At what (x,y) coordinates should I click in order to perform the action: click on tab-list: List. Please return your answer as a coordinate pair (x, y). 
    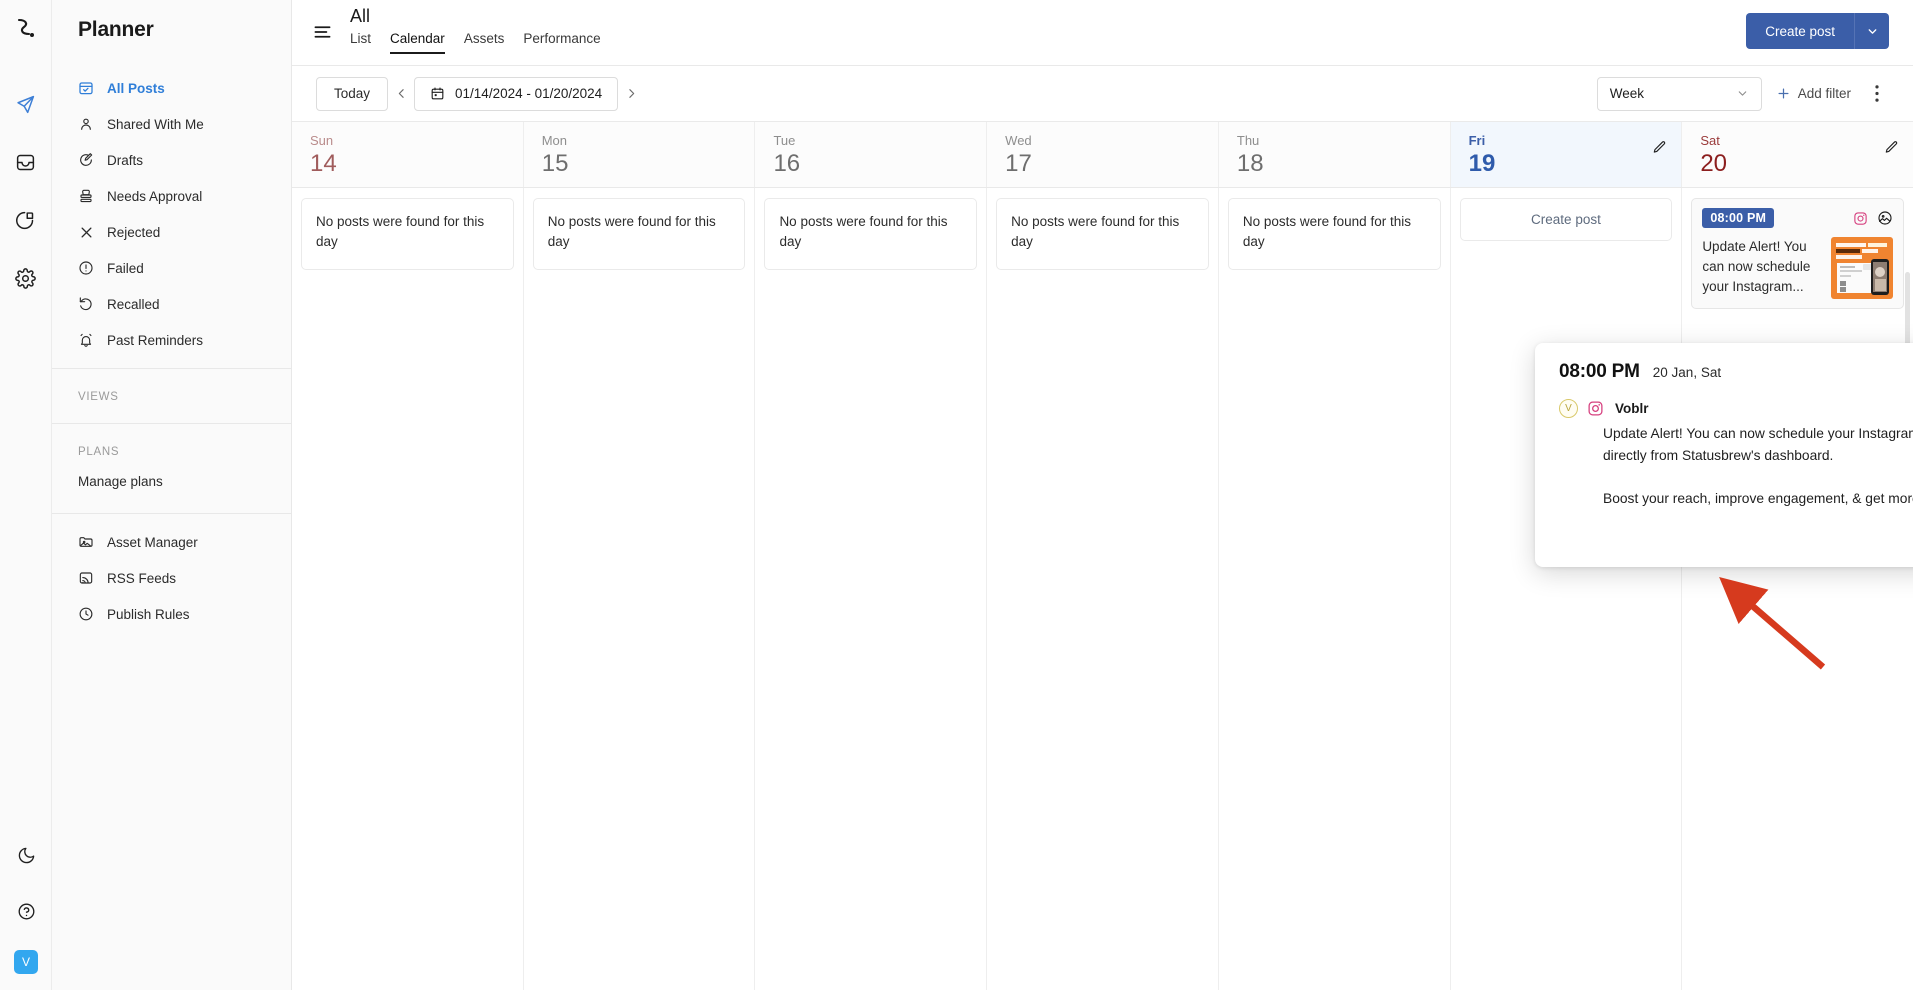
    Looking at the image, I should click on (360, 42).